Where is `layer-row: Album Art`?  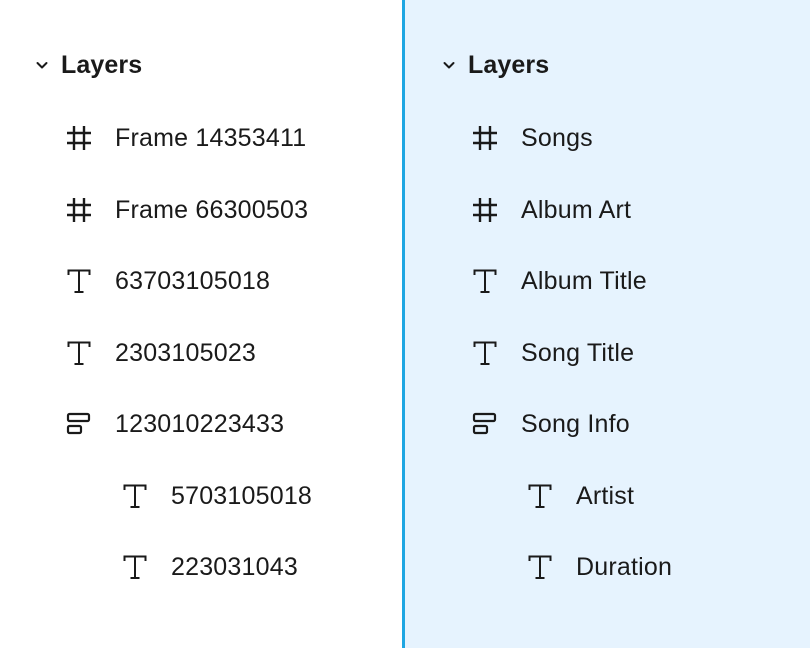
layer-row: Album Art is located at coordinates (551, 210).